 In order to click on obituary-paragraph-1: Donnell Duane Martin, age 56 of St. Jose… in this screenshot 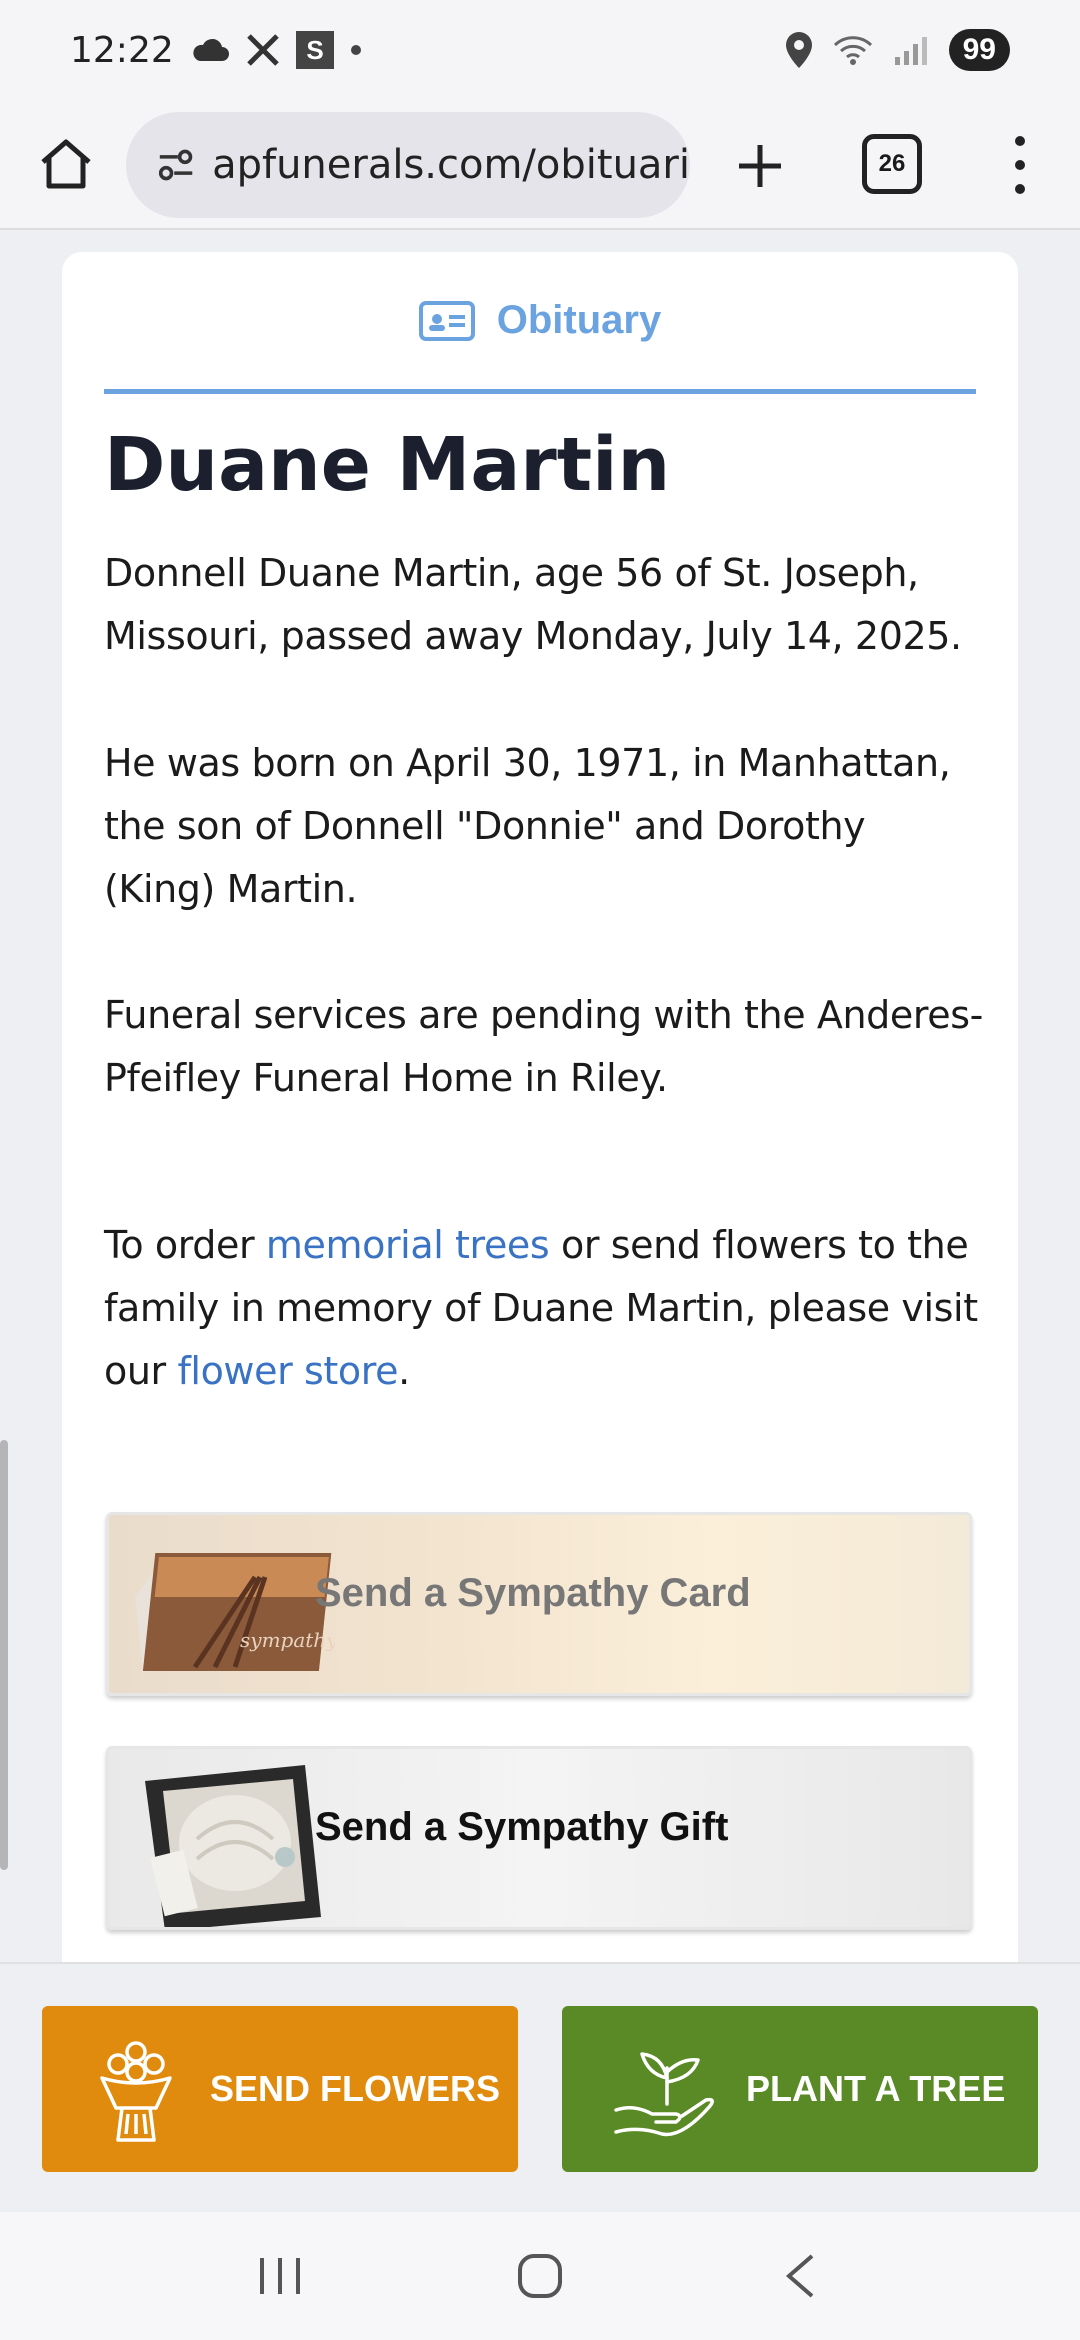, I will do `click(533, 604)`.